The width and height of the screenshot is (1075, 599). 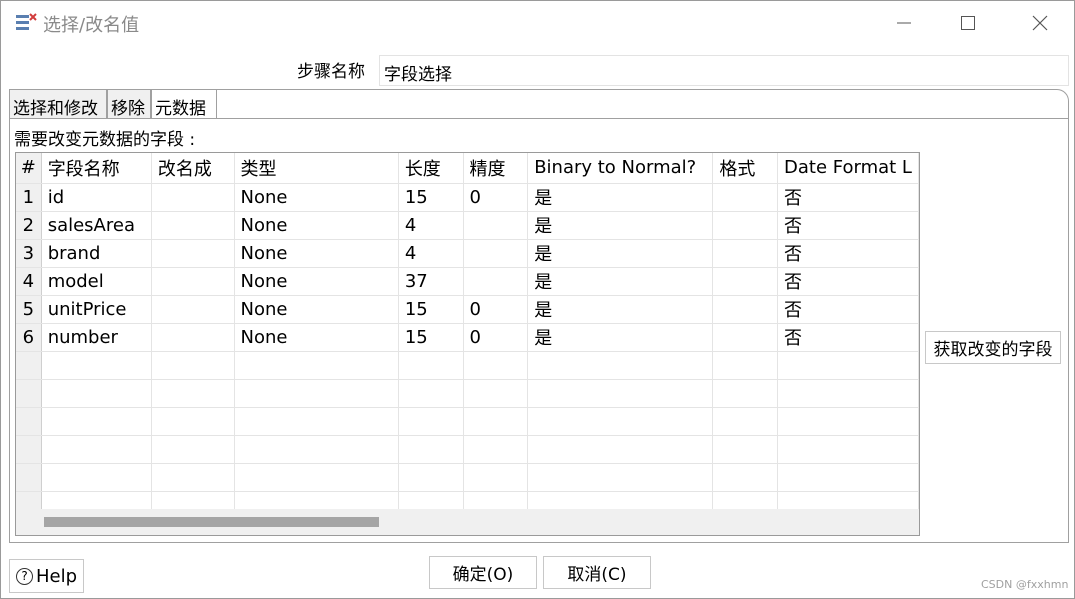 What do you see at coordinates (745, 168) in the screenshot?
I see `column-header: 格式` at bounding box center [745, 168].